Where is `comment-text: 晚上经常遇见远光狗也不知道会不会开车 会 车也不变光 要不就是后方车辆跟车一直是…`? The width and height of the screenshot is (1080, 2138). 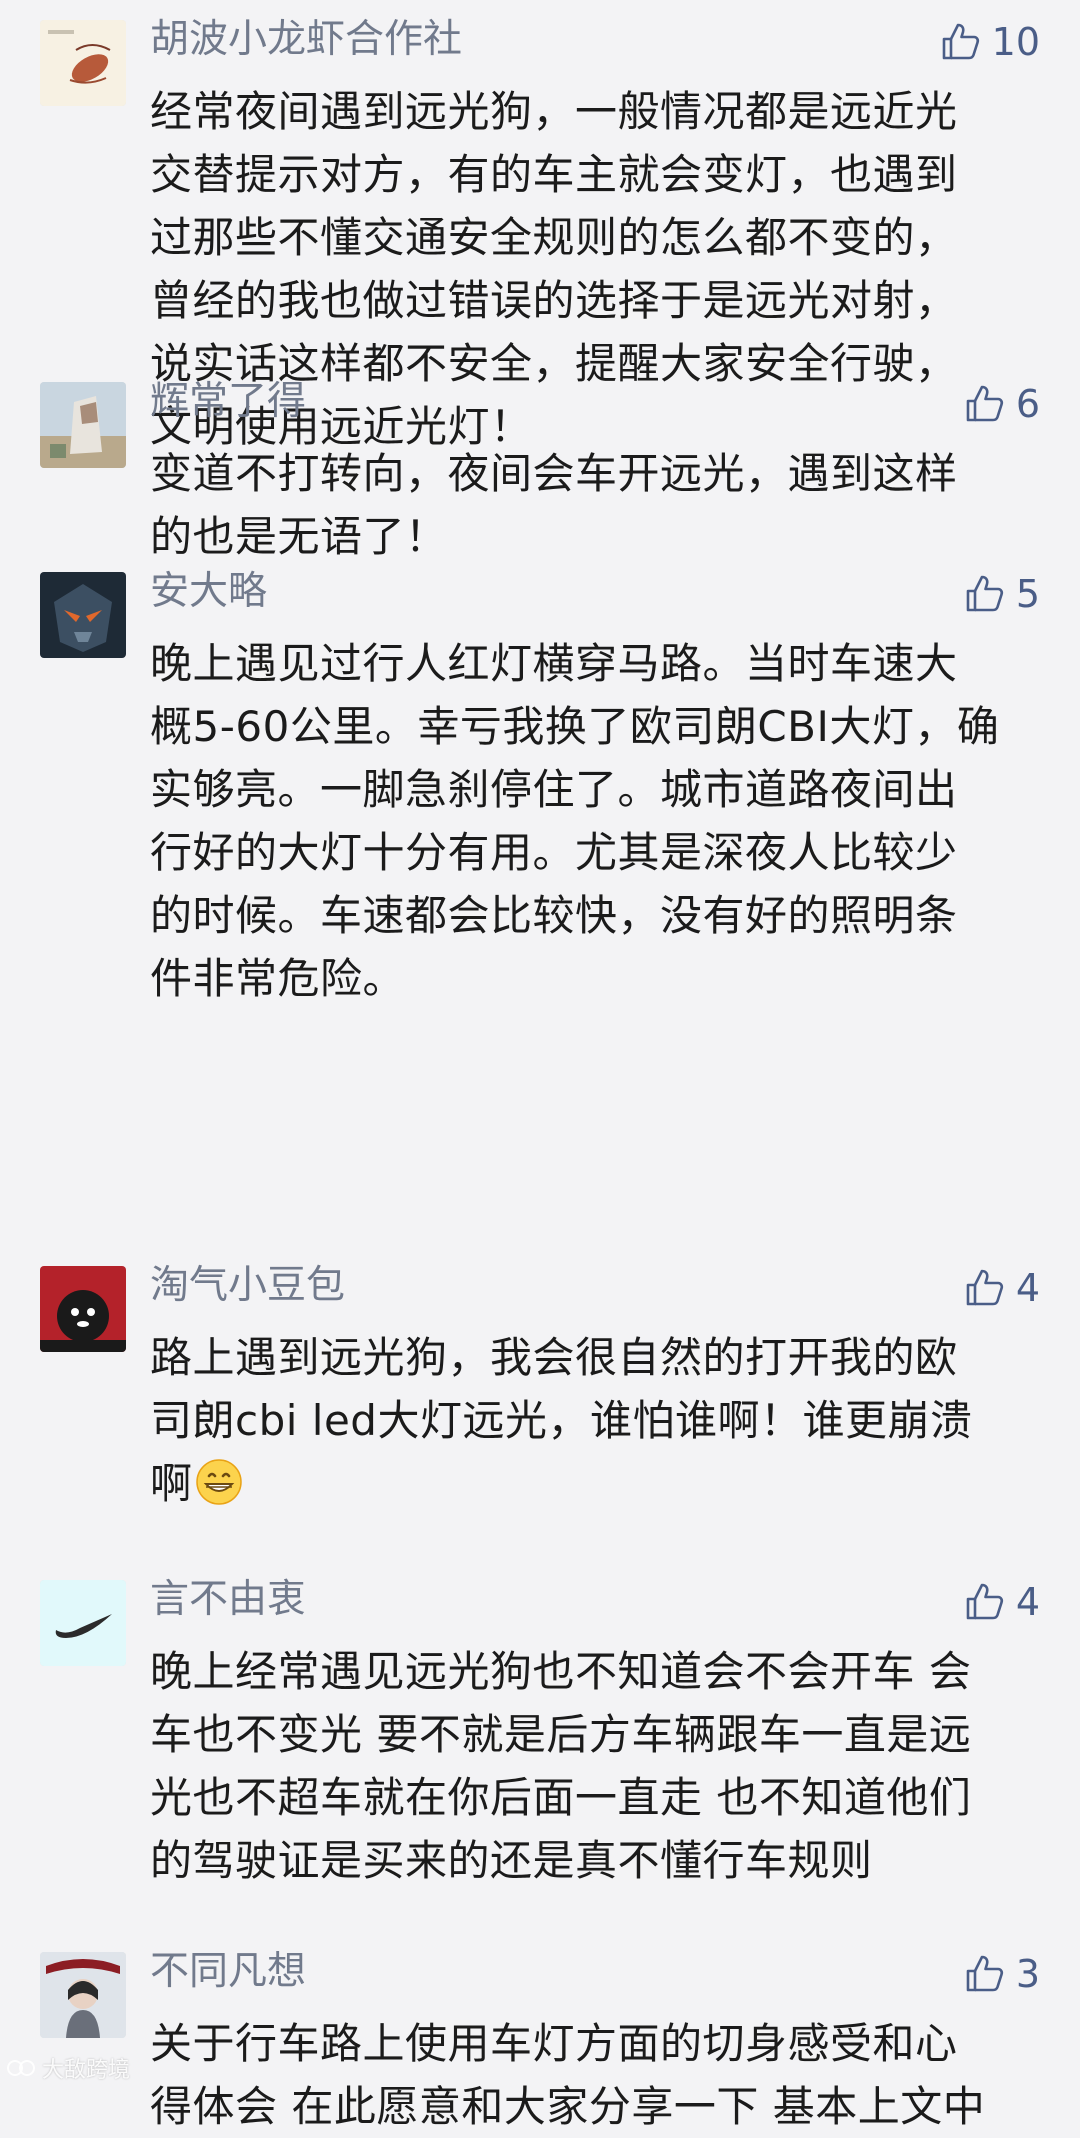
comment-text: 晚上经常遇见远光狗也不知道会不会开车 会 车也不变光 要不就是后方车辆跟车一直是… is located at coordinates (561, 1766).